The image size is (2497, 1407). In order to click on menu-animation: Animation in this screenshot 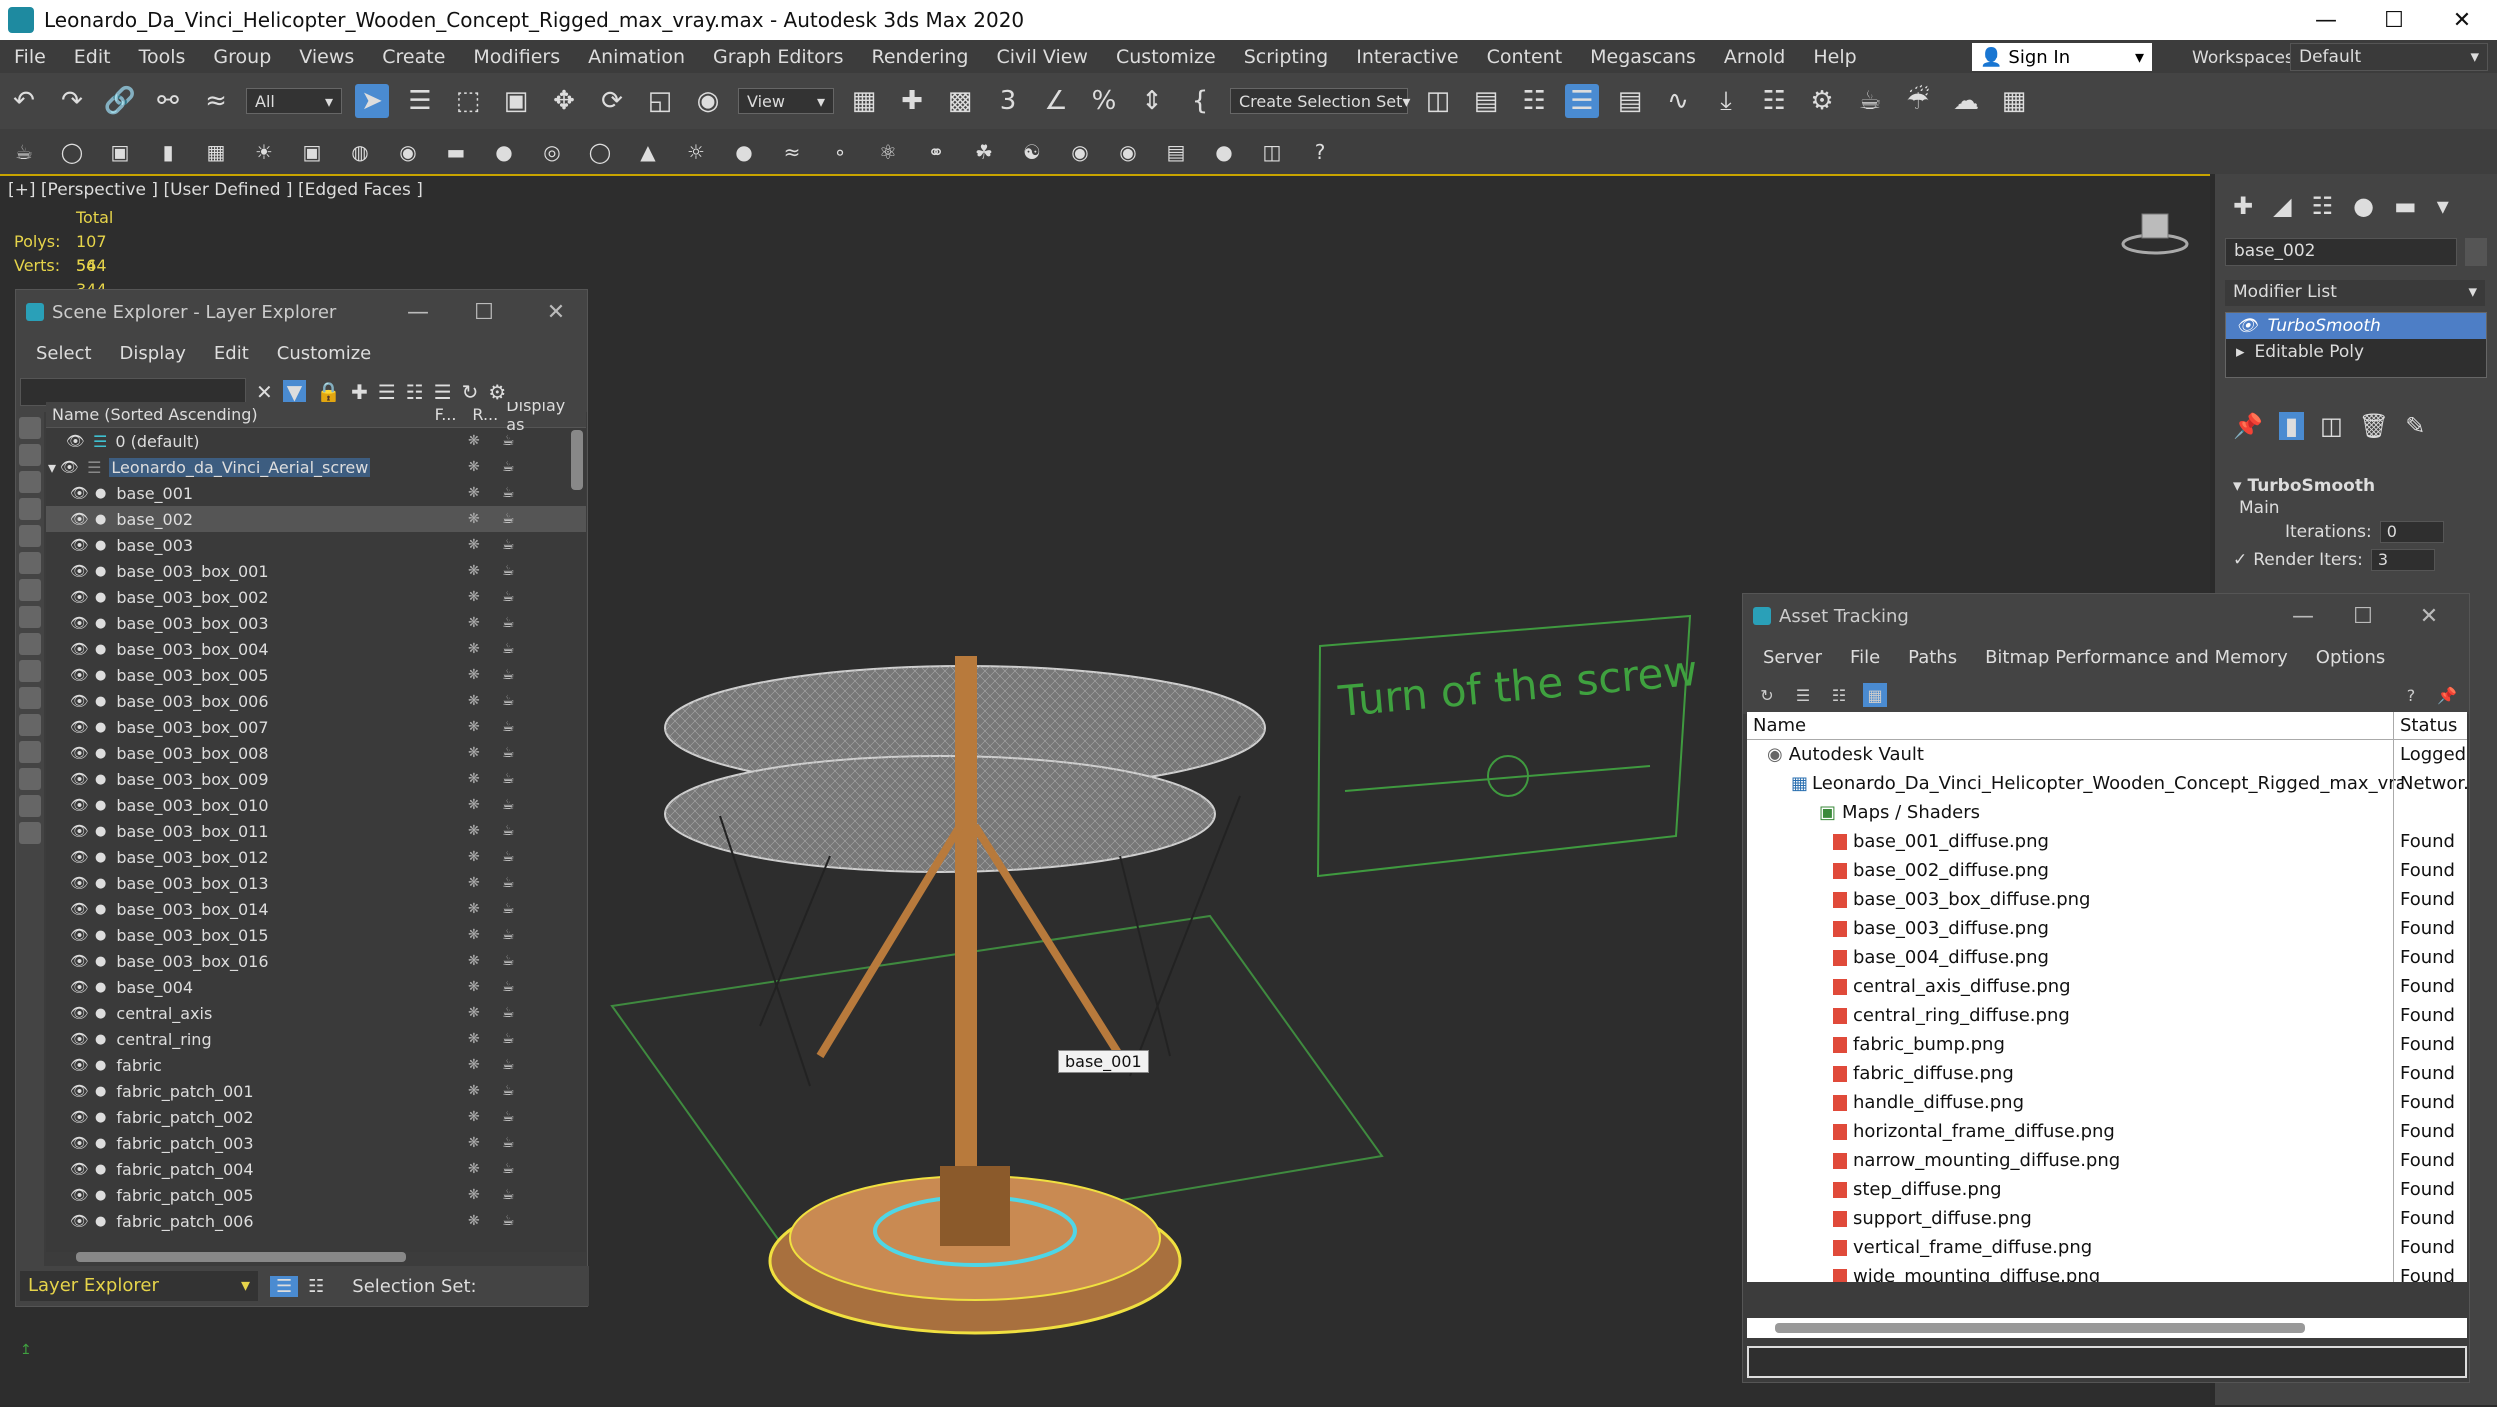, I will do `click(636, 57)`.